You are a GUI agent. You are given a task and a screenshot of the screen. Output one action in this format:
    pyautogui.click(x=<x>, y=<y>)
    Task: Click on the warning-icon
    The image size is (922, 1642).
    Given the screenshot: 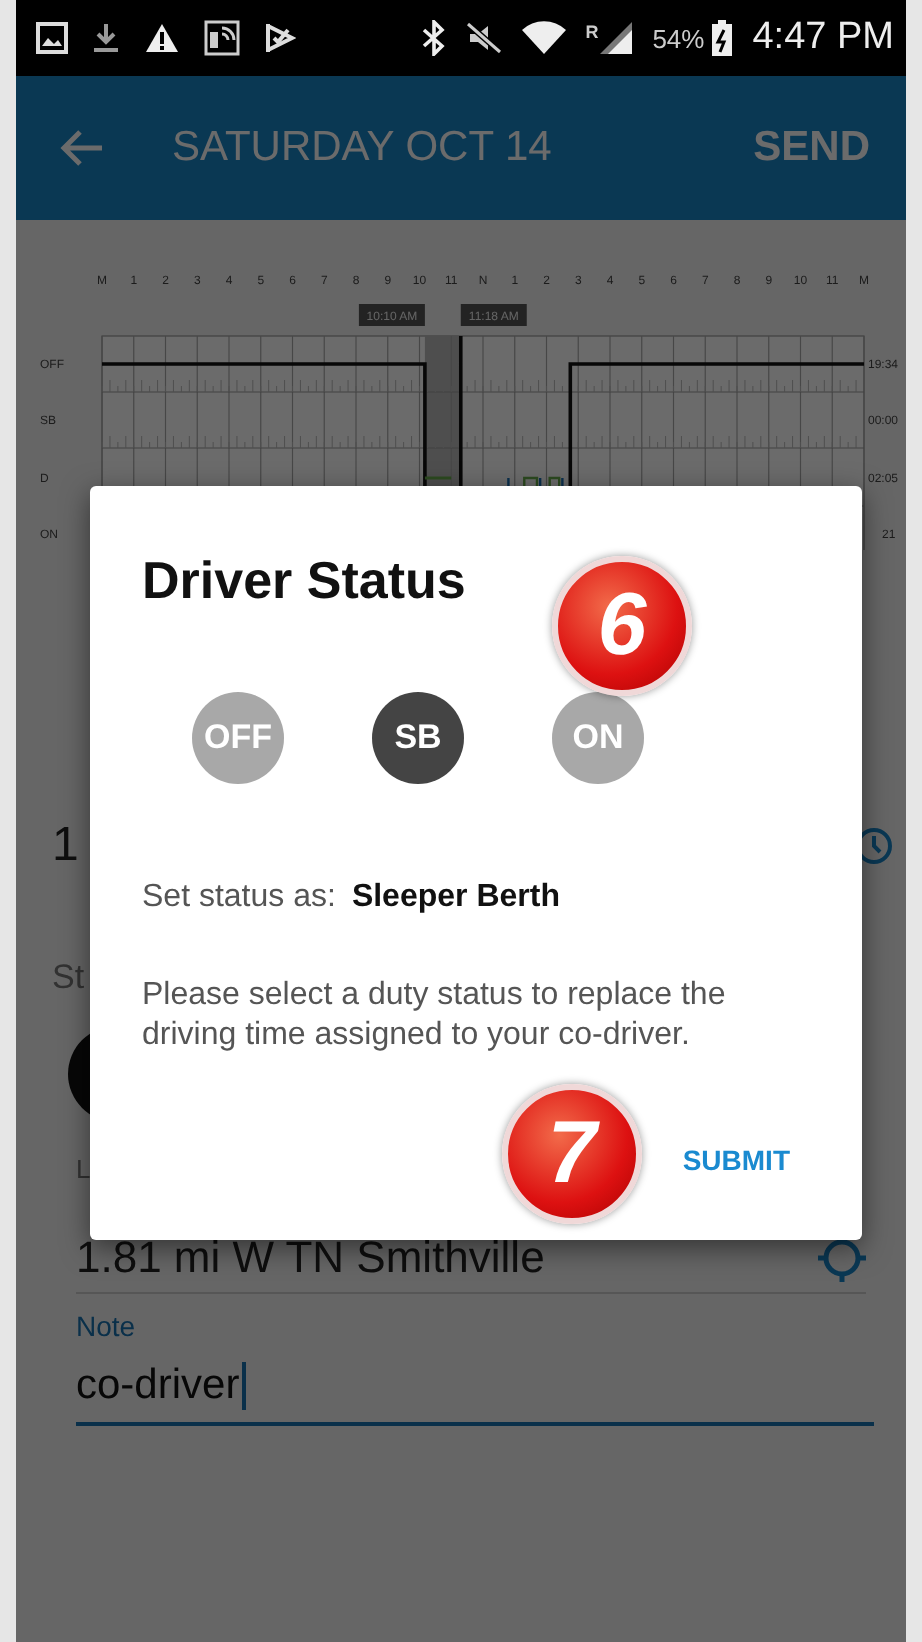 What is the action you would take?
    pyautogui.click(x=162, y=38)
    